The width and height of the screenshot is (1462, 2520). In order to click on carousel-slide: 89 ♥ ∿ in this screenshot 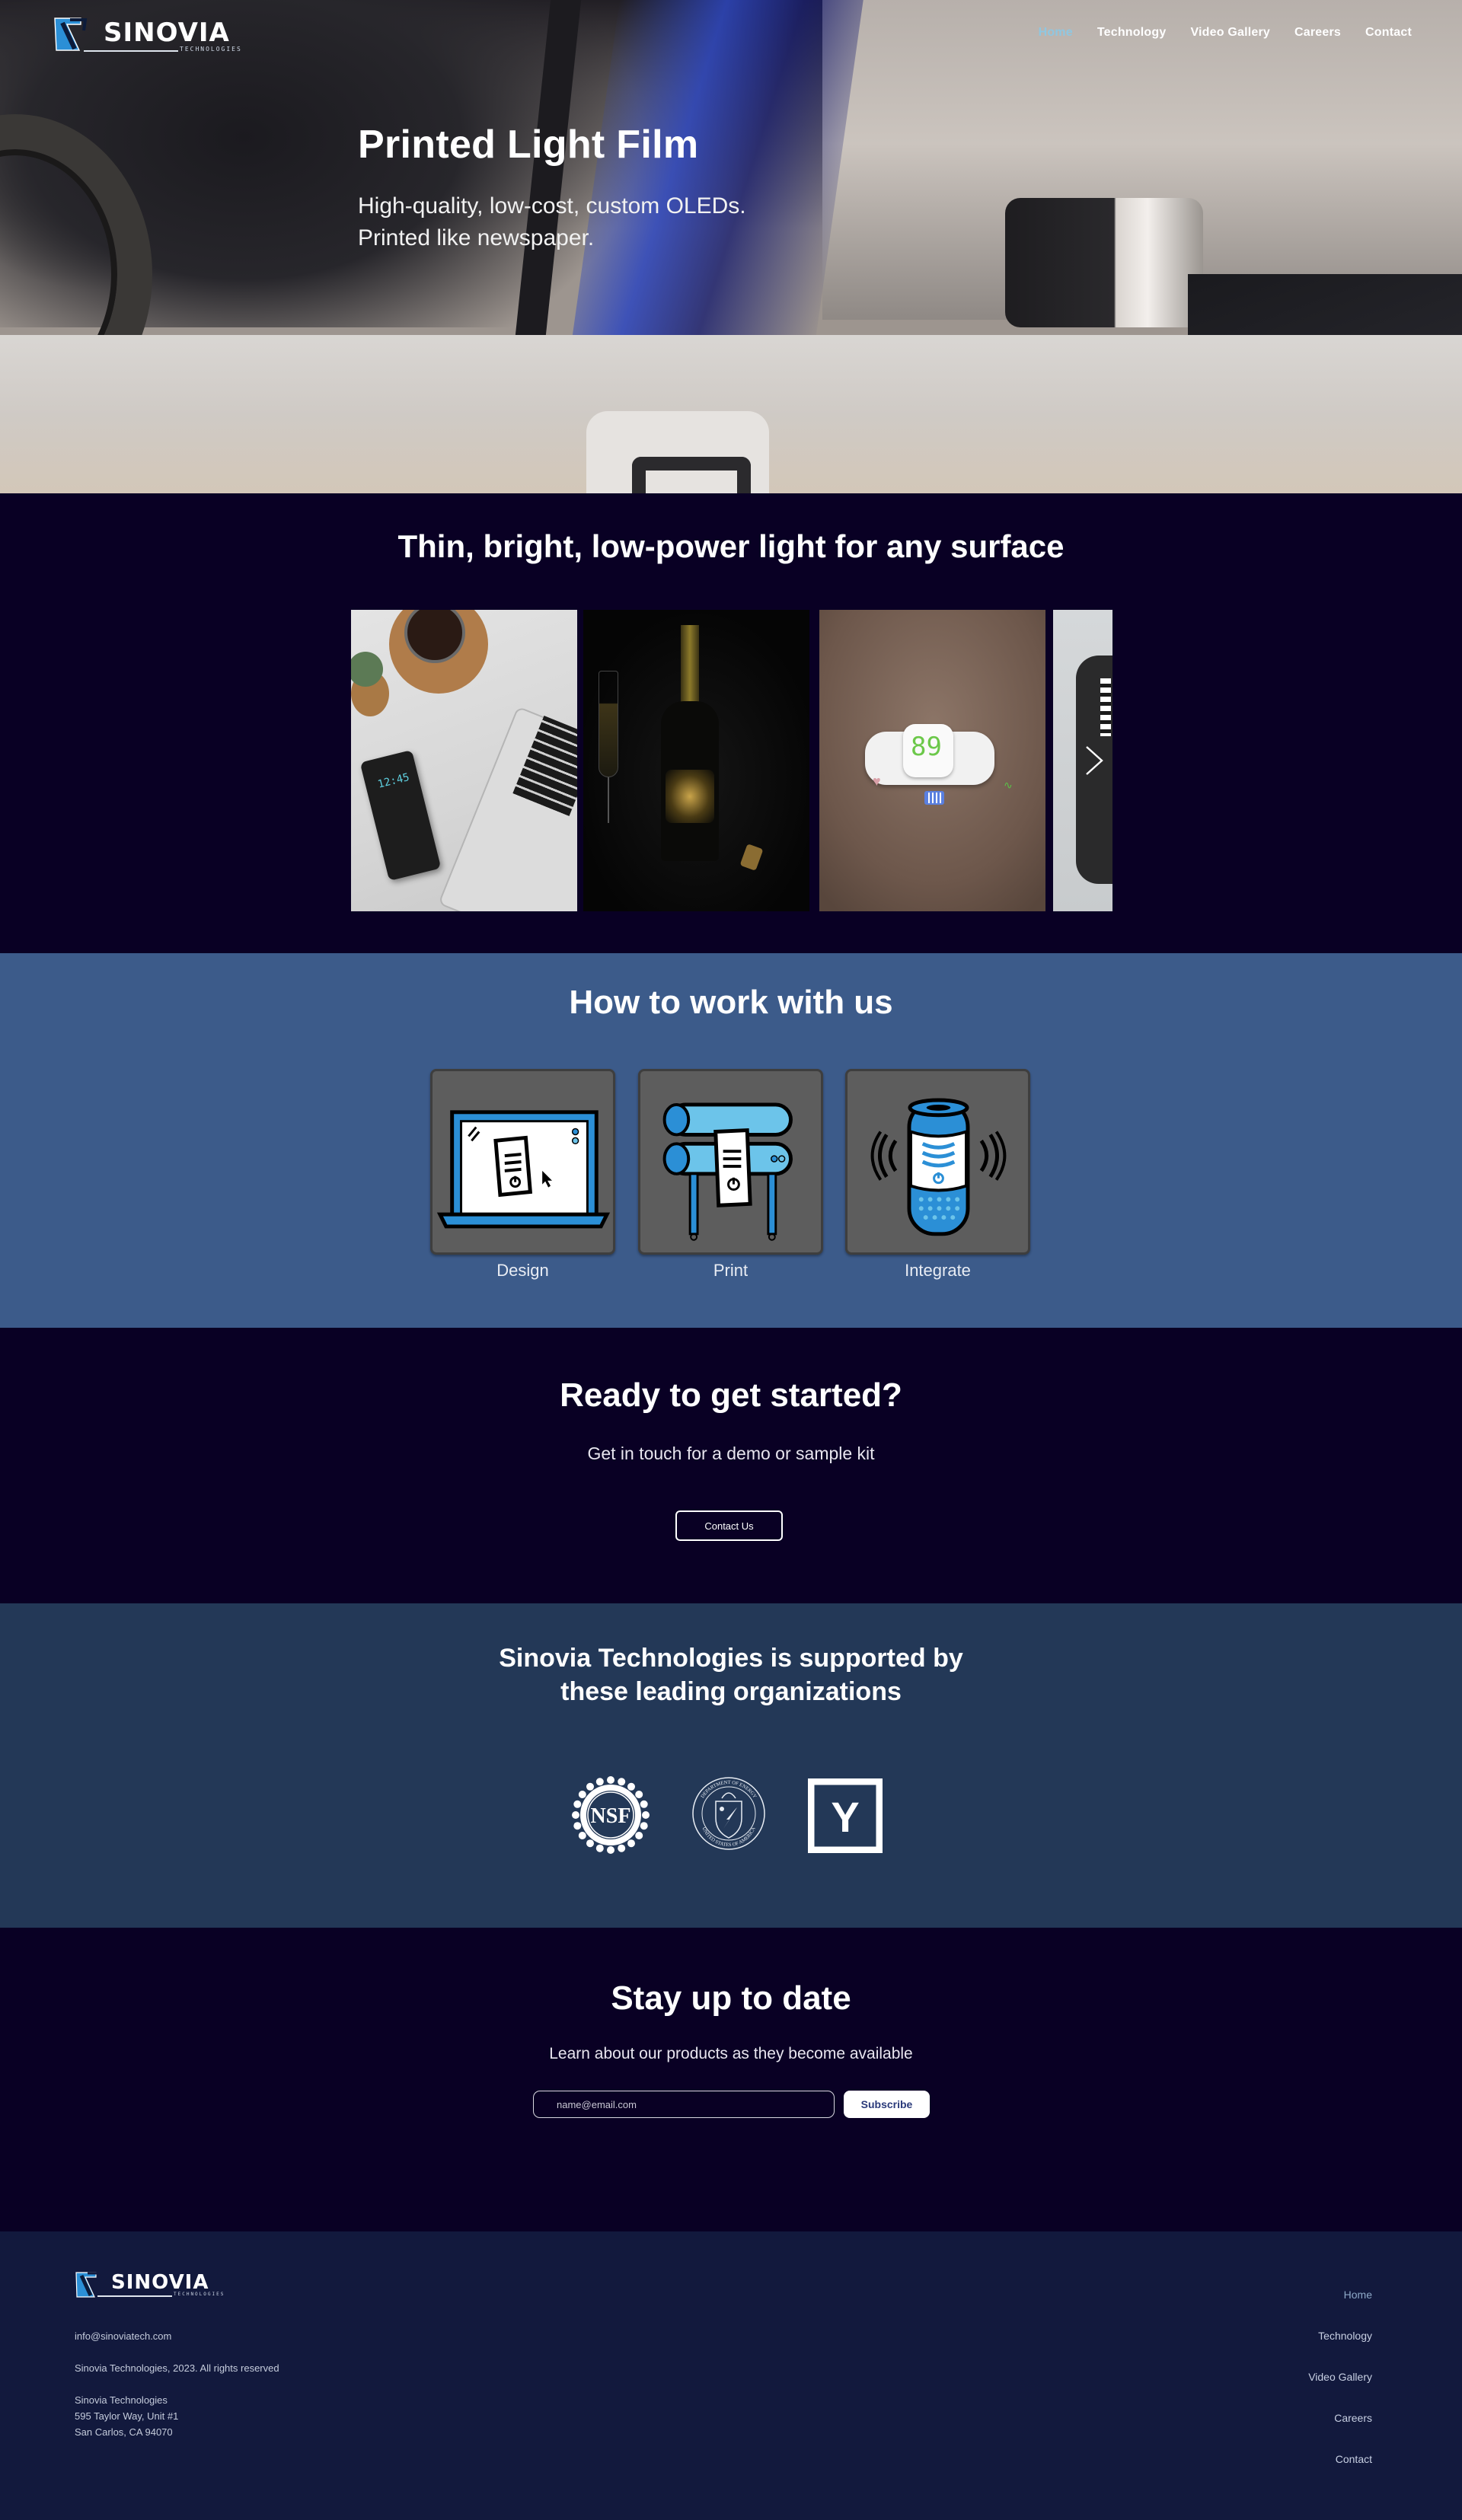, I will do `click(932, 760)`.